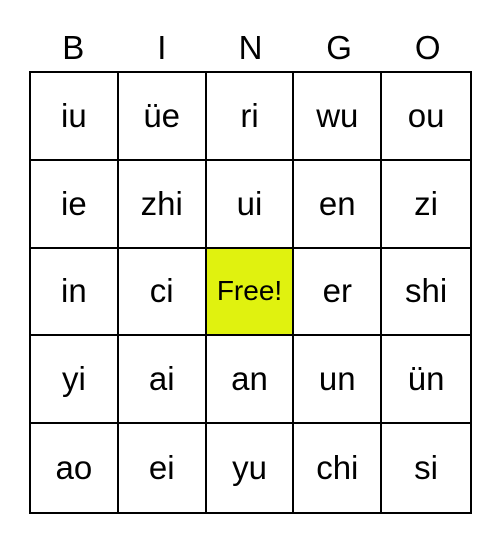  What do you see at coordinates (73, 47) in the screenshot?
I see `header-letter-b: B` at bounding box center [73, 47].